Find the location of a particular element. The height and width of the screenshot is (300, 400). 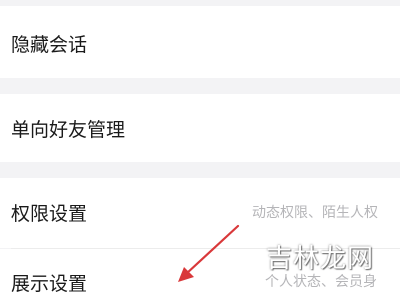

settings-item-label: 权限设置 is located at coordinates (49, 214).